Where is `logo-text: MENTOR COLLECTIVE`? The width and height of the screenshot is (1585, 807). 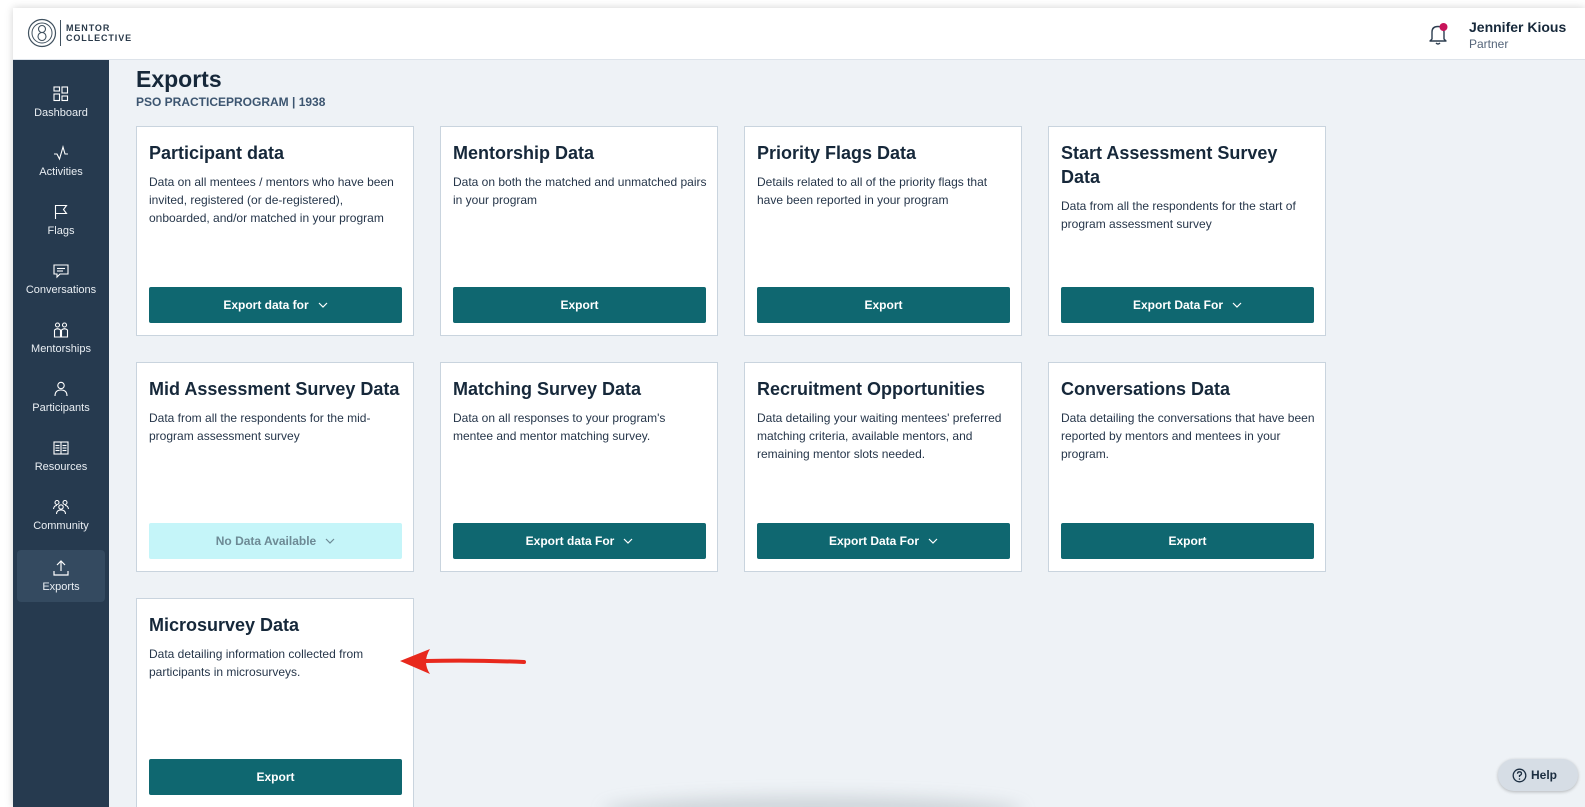
logo-text: MENTOR COLLECTIVE is located at coordinates (99, 33).